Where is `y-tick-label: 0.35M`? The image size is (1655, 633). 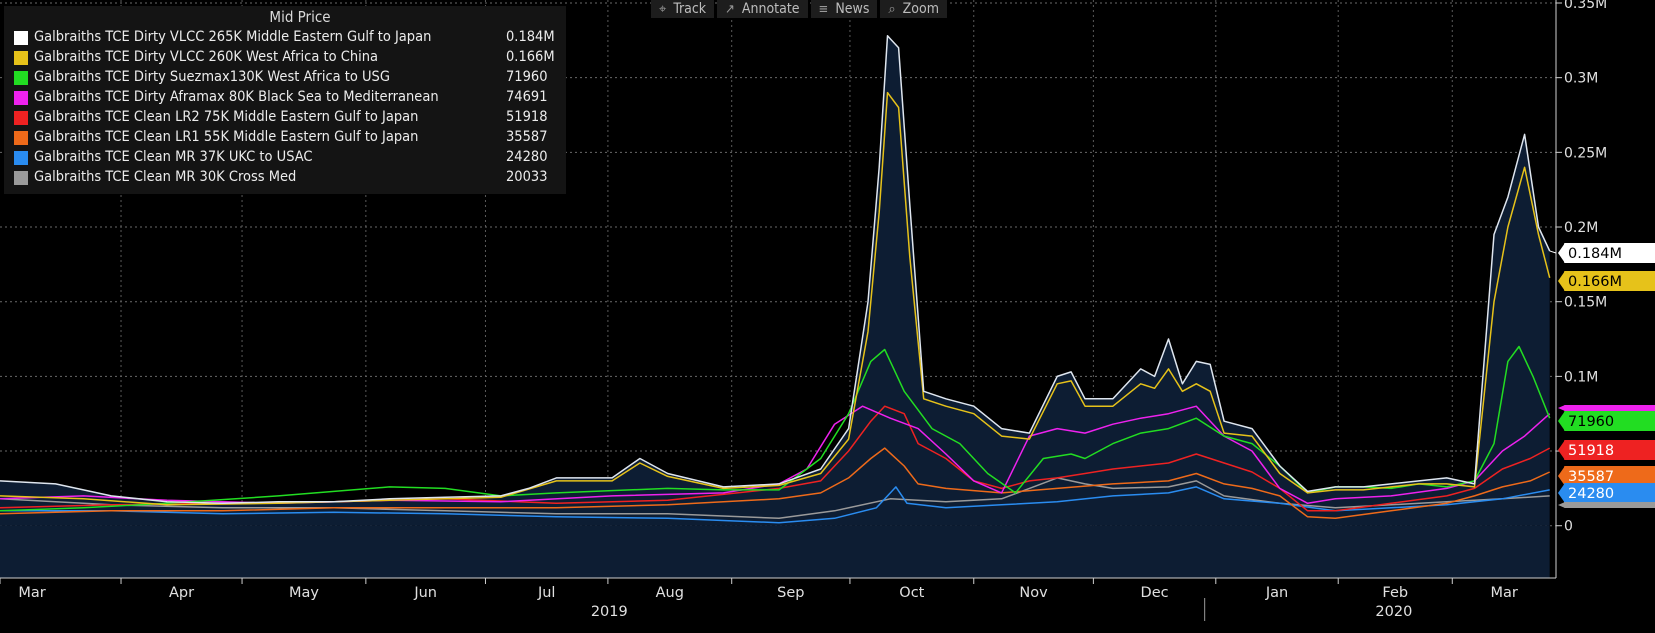 y-tick-label: 0.35M is located at coordinates (1585, 6).